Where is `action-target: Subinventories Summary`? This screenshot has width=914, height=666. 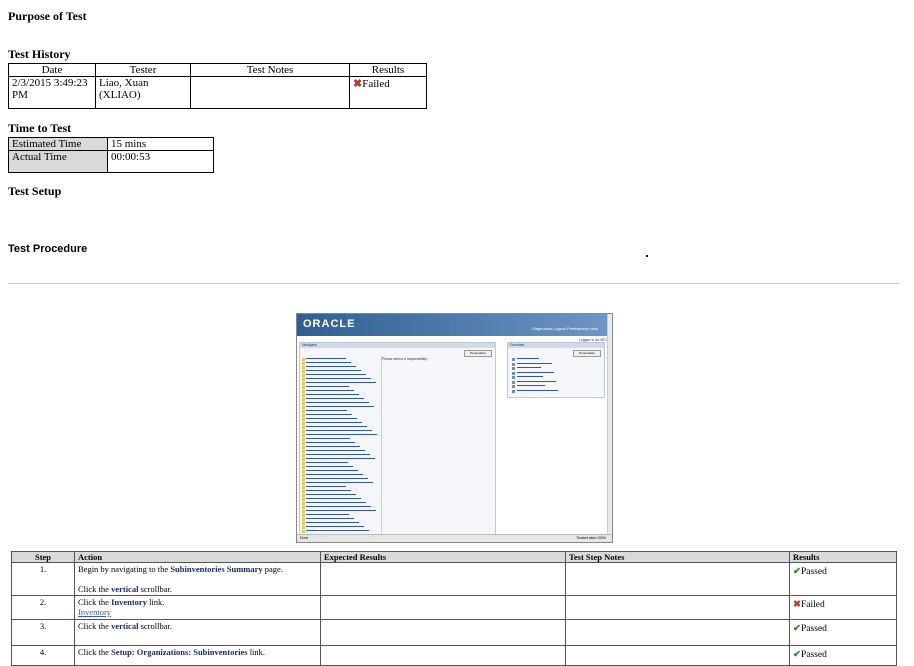 action-target: Subinventories Summary is located at coordinates (216, 569).